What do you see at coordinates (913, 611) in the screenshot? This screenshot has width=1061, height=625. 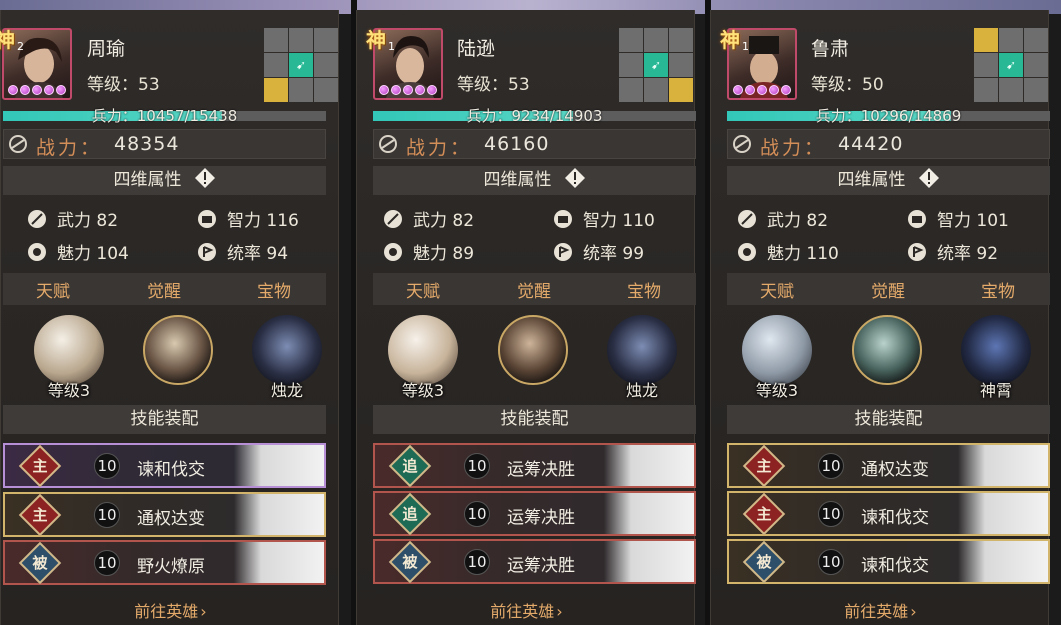 I see `chevron-right-icon: ›` at bounding box center [913, 611].